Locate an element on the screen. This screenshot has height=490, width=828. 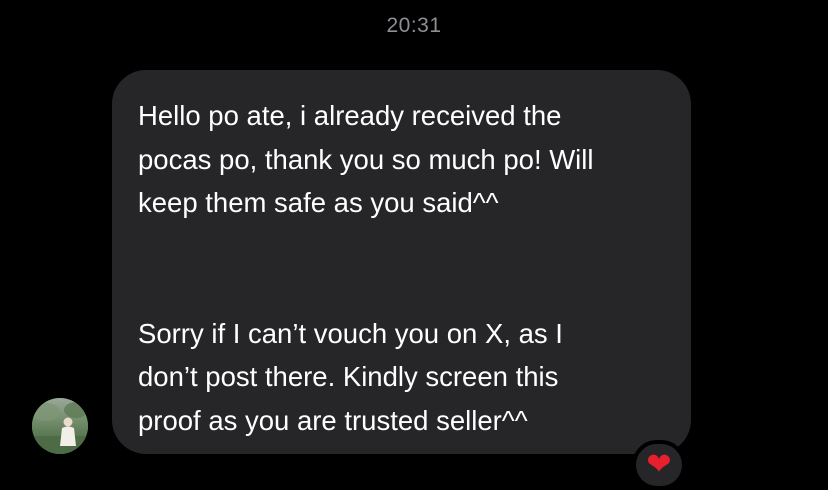
message-text-line: don’t post there. Kindly screen this is located at coordinates (348, 376).